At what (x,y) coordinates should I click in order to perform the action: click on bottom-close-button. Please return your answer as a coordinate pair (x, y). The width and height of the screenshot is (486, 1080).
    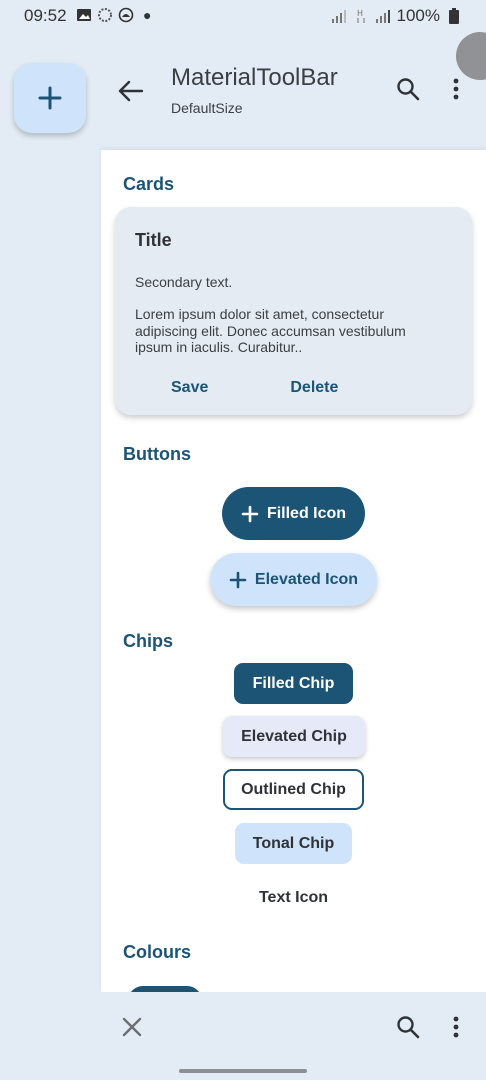
    Looking at the image, I should click on (132, 1027).